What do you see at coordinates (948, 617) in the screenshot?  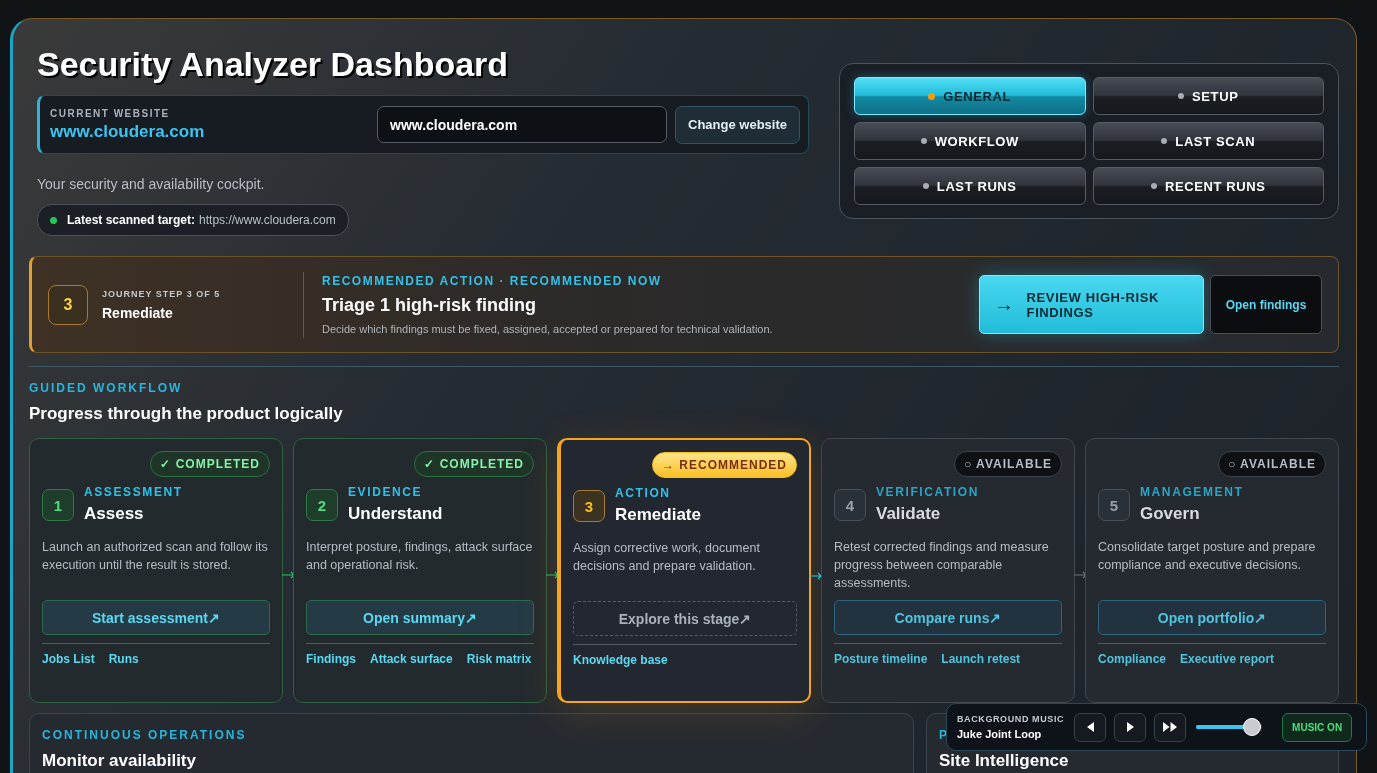 I see `step-action-button: Compare runs↗` at bounding box center [948, 617].